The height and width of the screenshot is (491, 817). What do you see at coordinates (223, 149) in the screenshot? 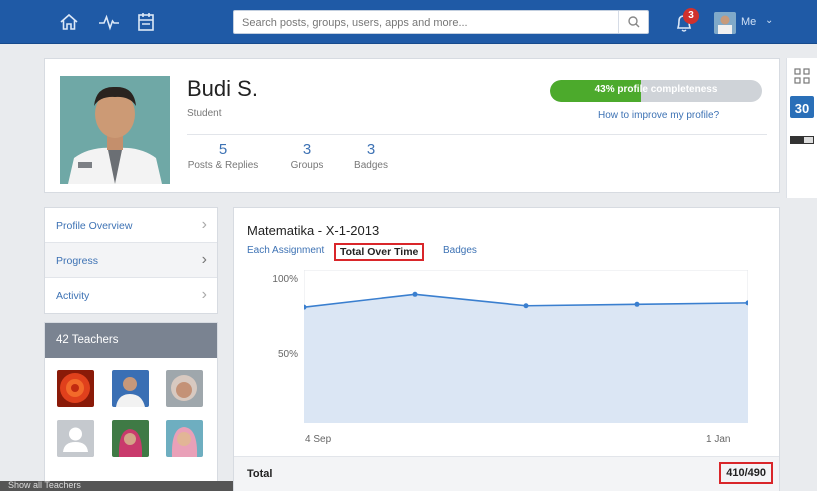
I see `stat-value: 5` at bounding box center [223, 149].